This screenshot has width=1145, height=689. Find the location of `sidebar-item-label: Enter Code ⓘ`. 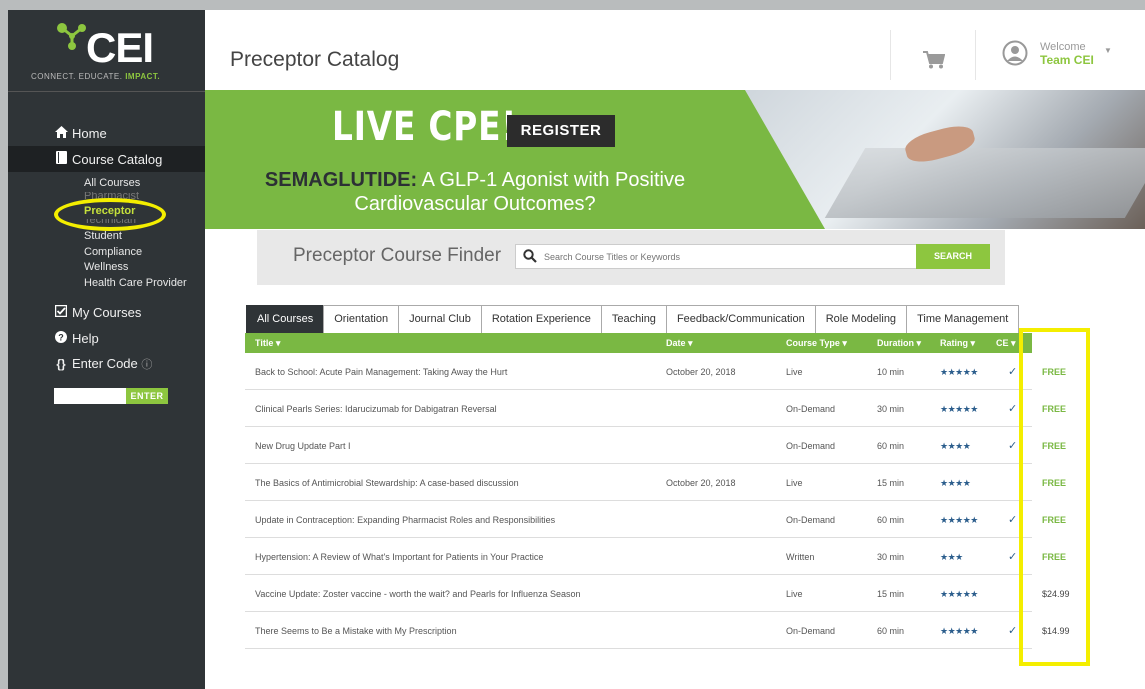

sidebar-item-label: Enter Code ⓘ is located at coordinates (112, 363).